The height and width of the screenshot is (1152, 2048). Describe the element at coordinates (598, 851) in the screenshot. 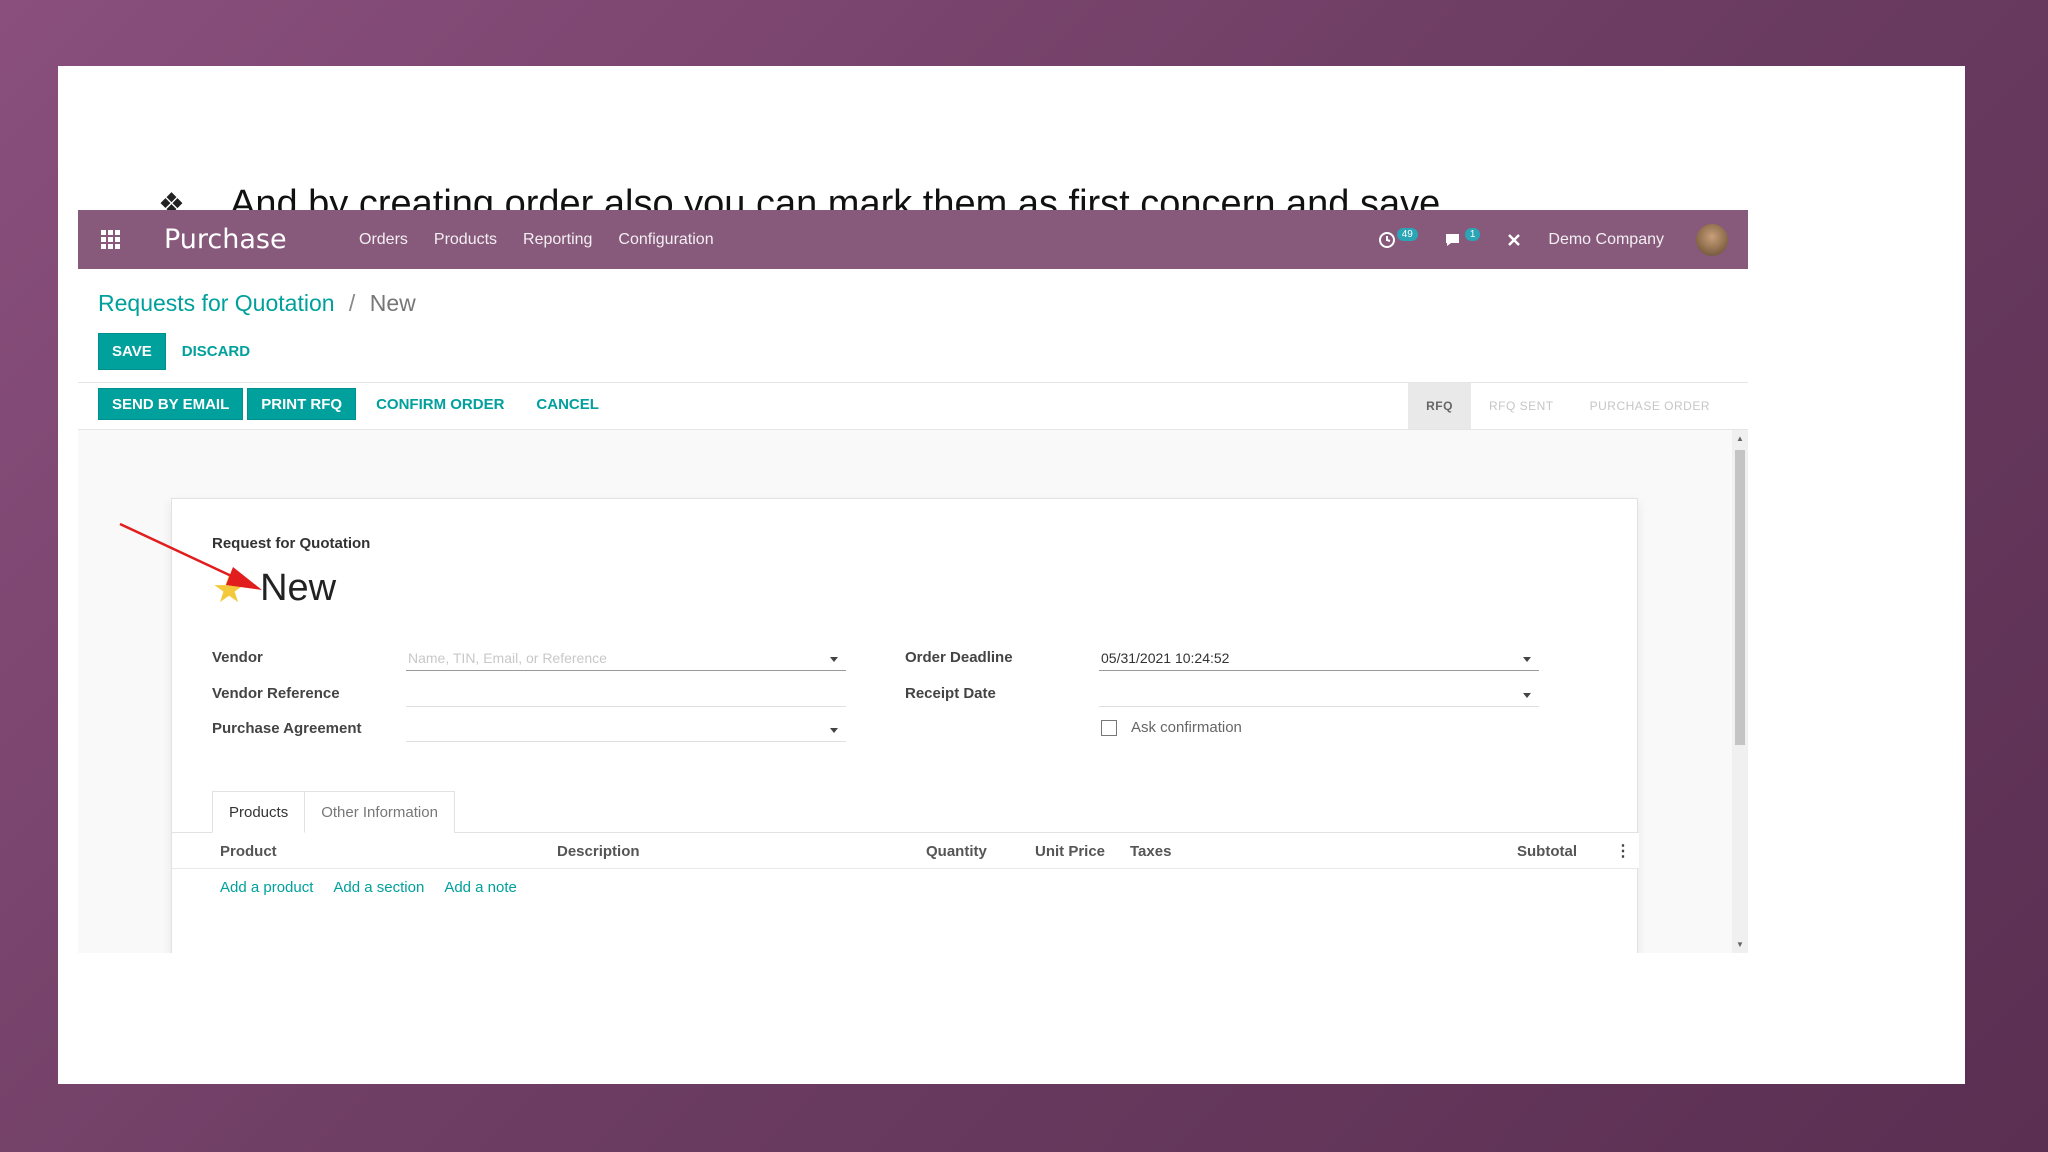

I see `col-description: Description` at that location.